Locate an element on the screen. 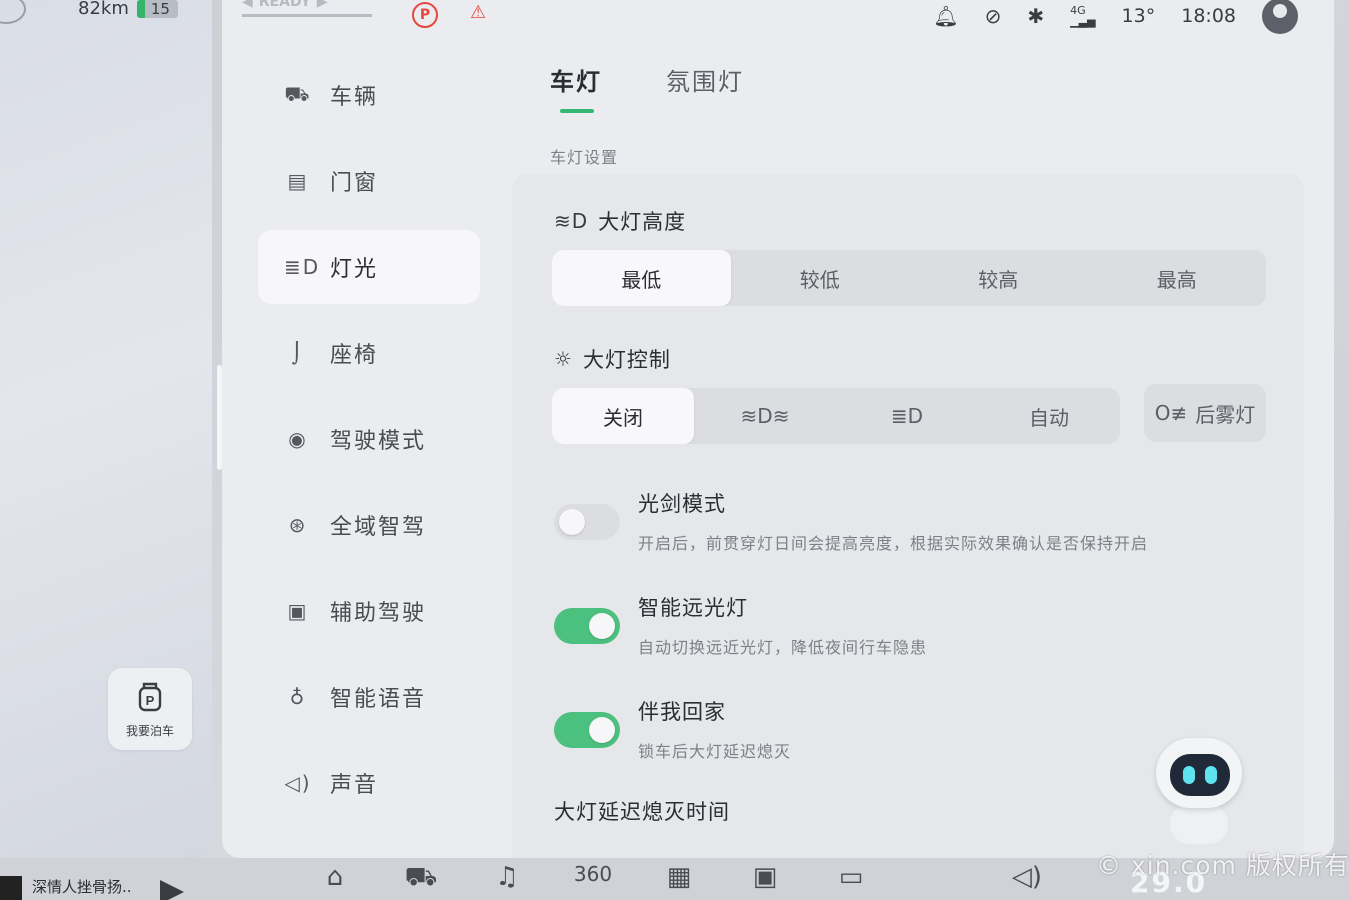 This screenshot has width=1350, height=900. auto-park-button: P 我要泊车 is located at coordinates (150, 709).